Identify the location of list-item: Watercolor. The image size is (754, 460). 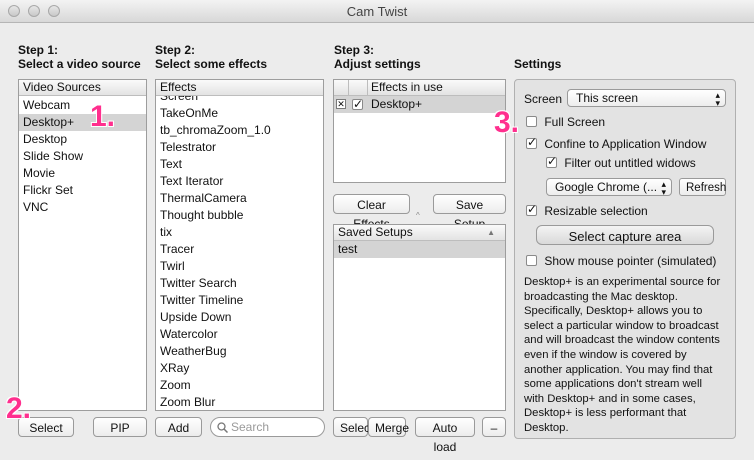
(239, 334).